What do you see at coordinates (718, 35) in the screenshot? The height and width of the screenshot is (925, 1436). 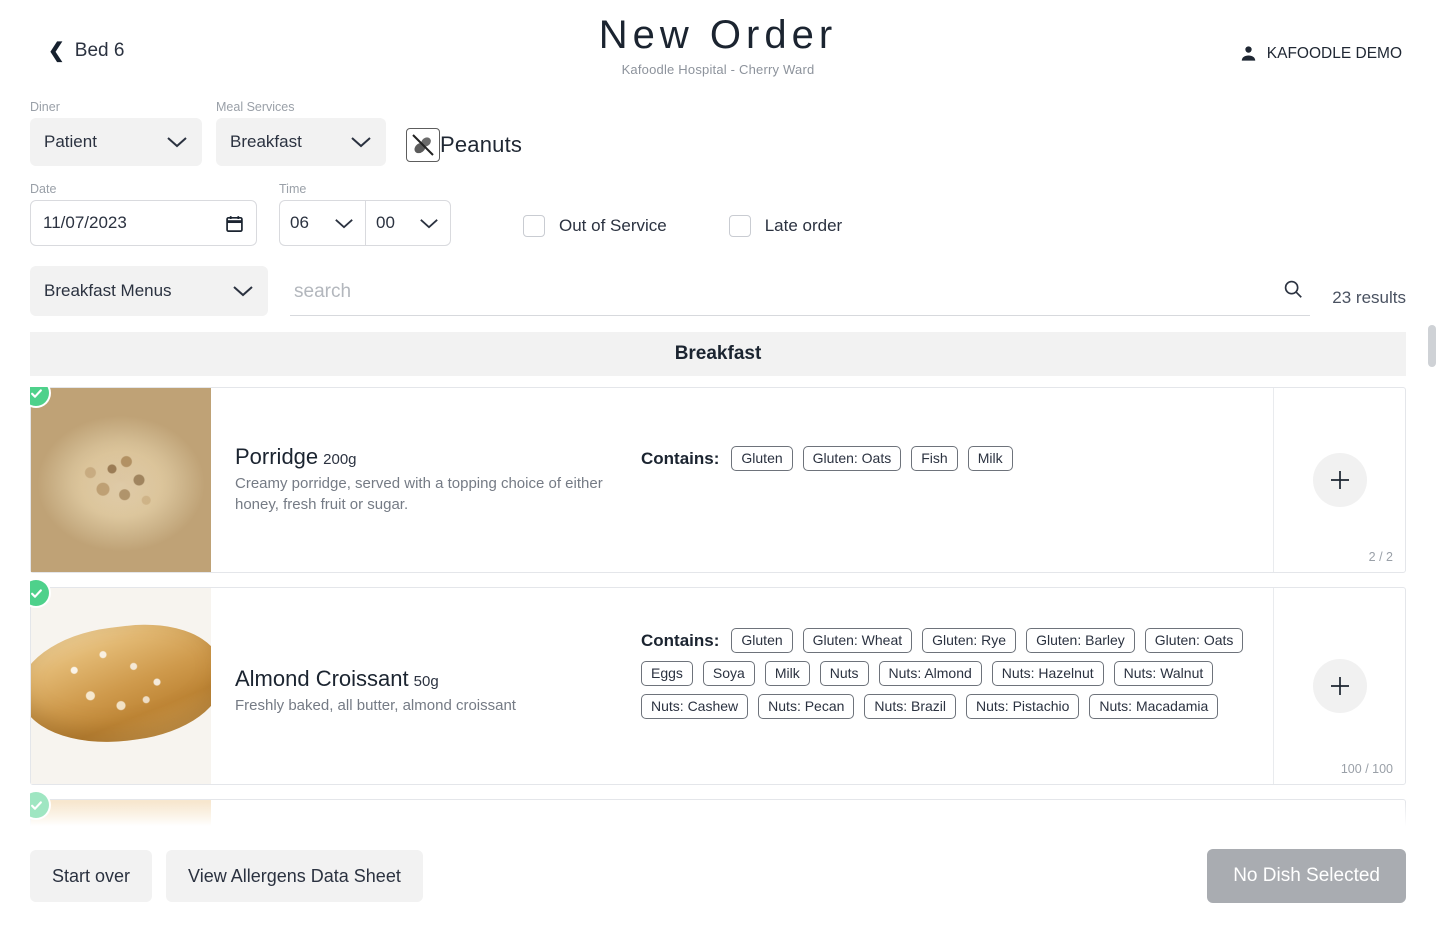 I see `page-title: New Order` at bounding box center [718, 35].